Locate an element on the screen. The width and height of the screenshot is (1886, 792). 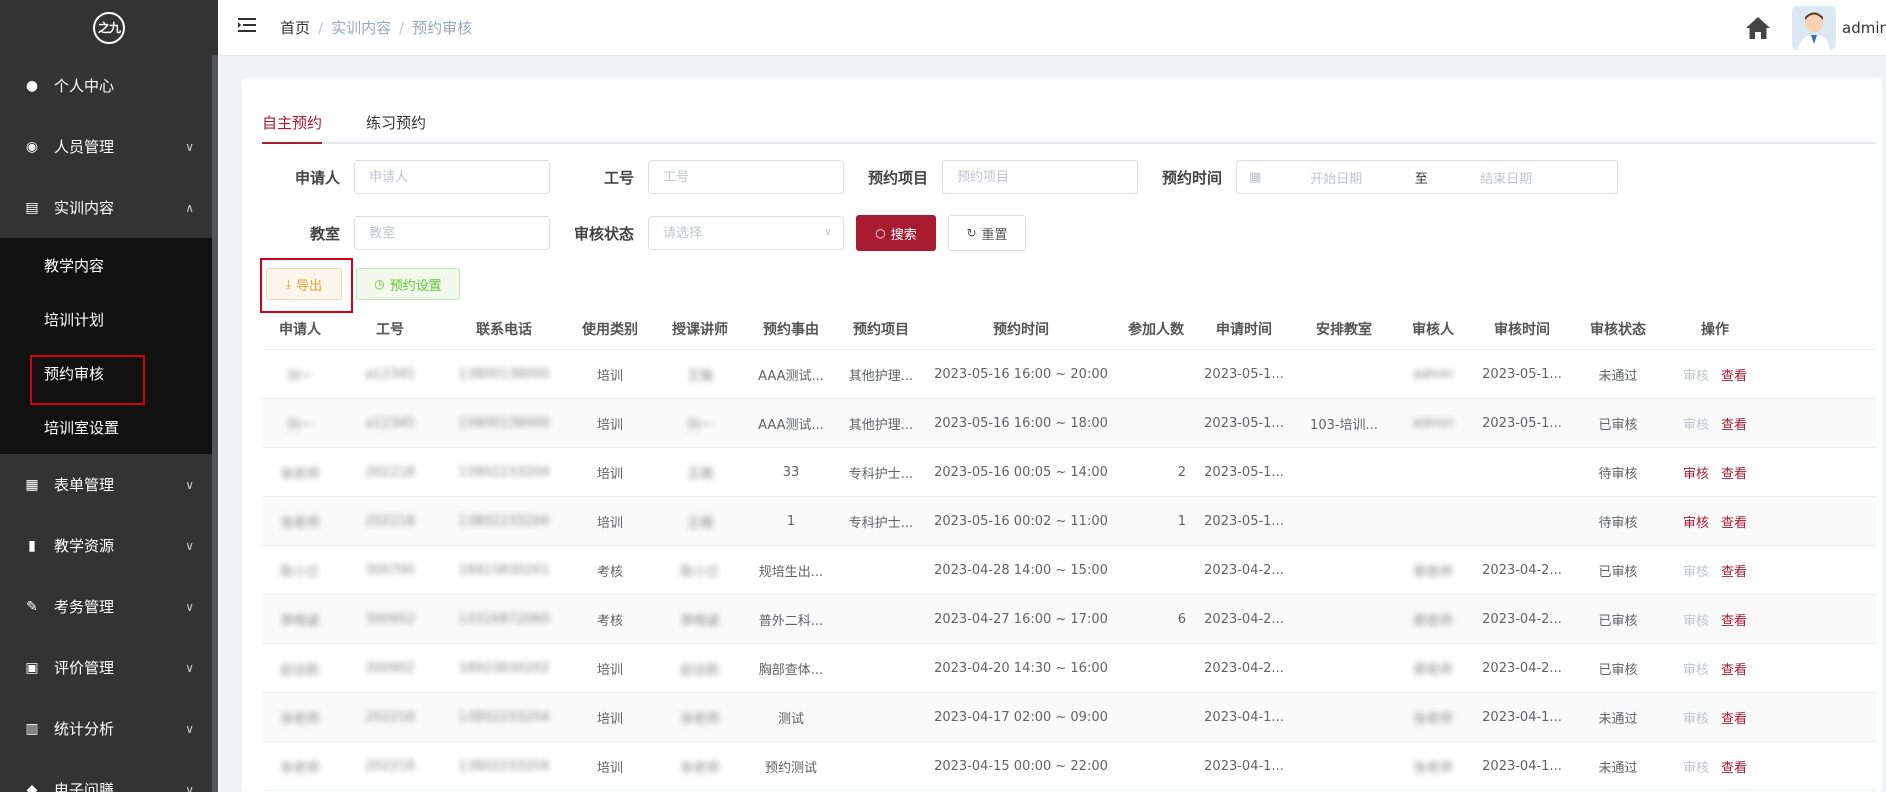
column-header: 安排教室 is located at coordinates (1344, 329).